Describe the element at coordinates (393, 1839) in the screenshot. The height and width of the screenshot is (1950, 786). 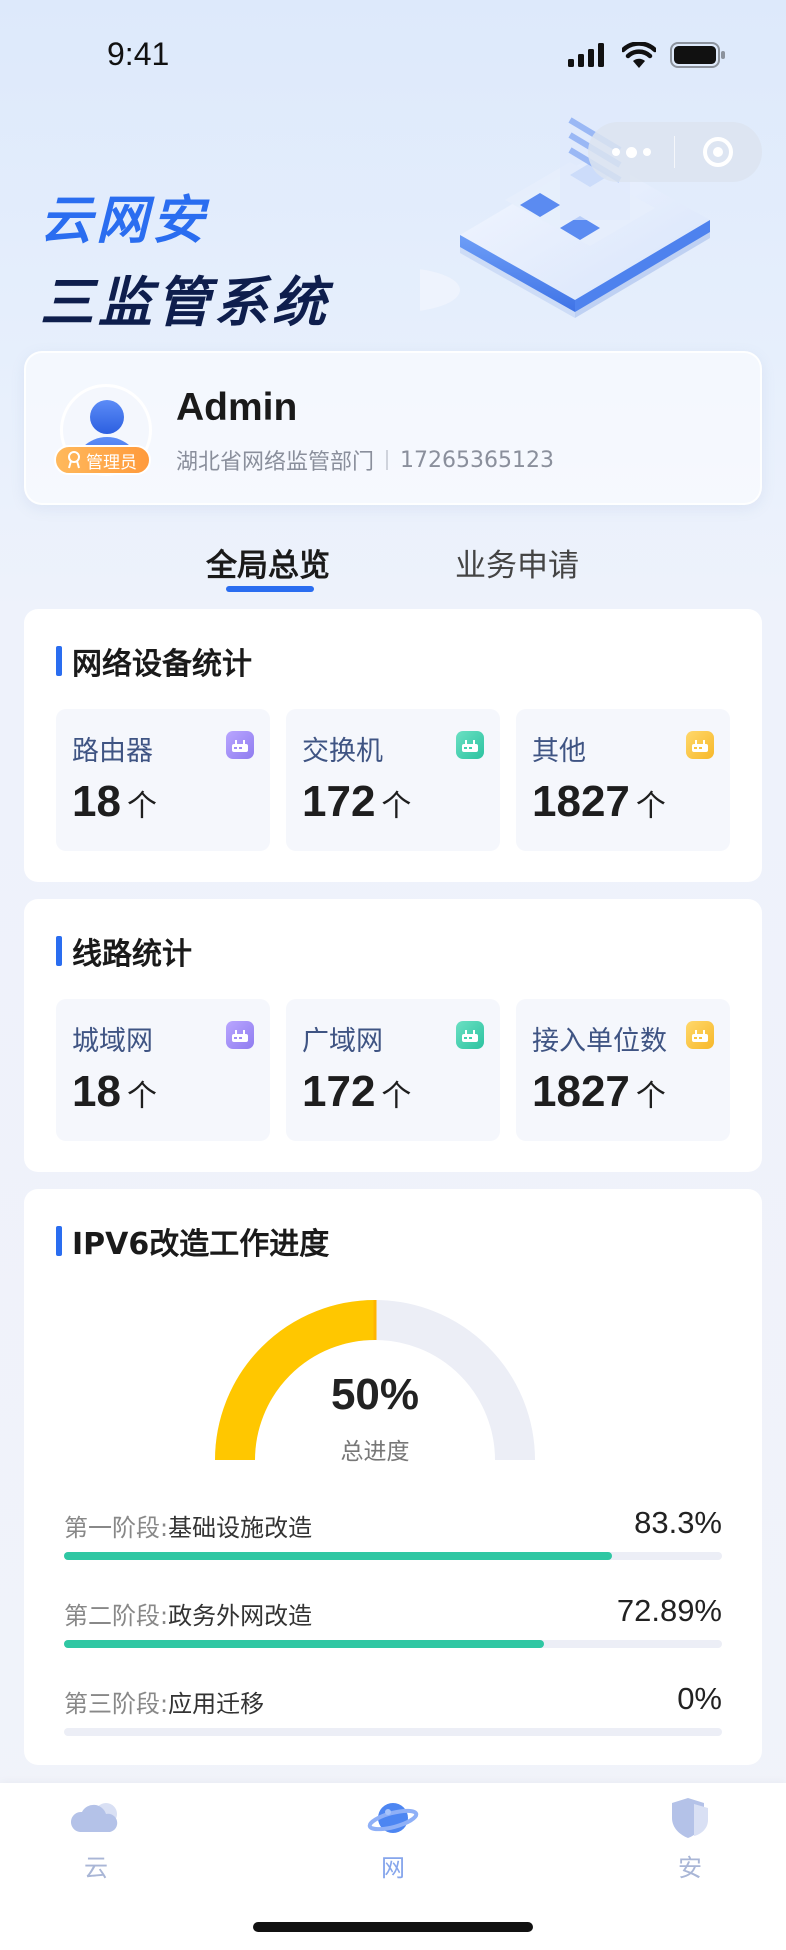
I see `tabbar-item-network: 网` at that location.